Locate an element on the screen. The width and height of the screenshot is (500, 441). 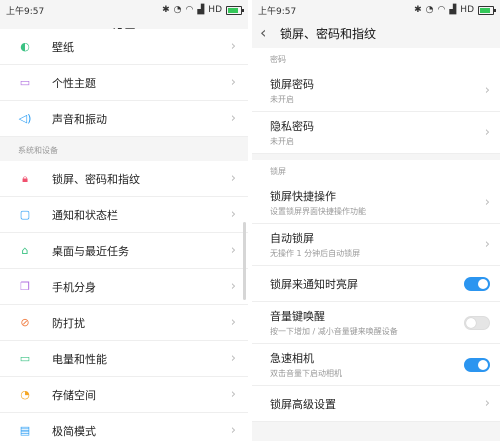
settings-item: ◔ 存储空间 › is located at coordinates (124, 395).